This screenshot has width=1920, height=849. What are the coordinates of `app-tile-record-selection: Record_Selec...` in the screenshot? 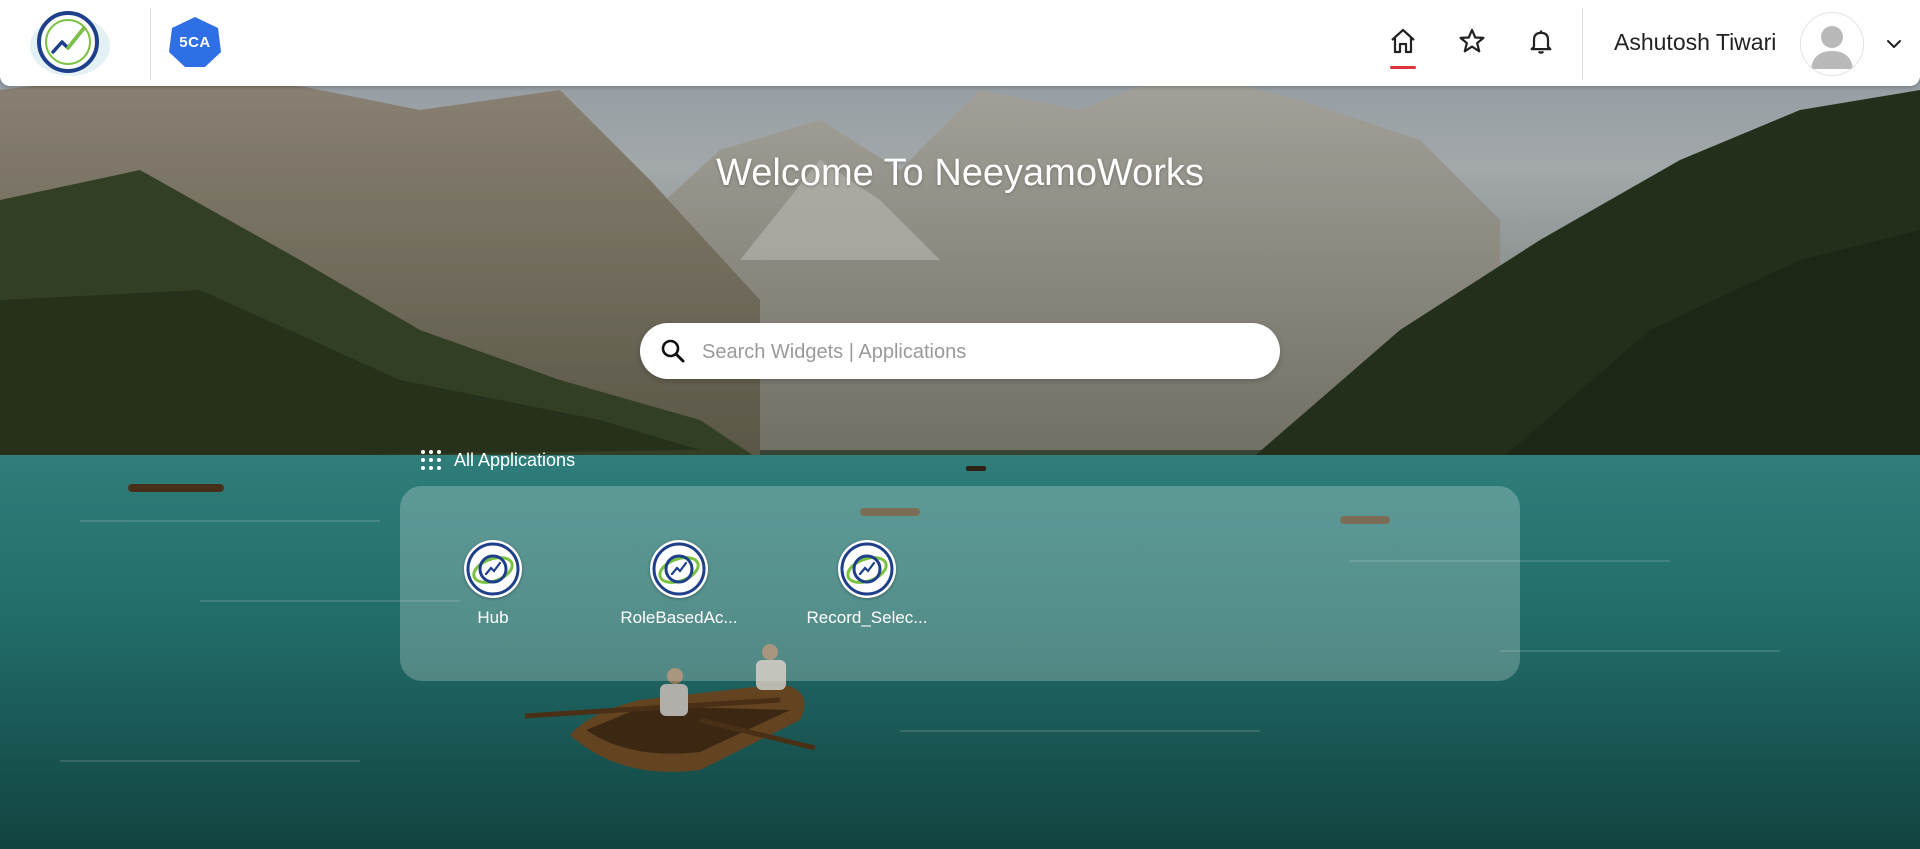 It's located at (869, 590).